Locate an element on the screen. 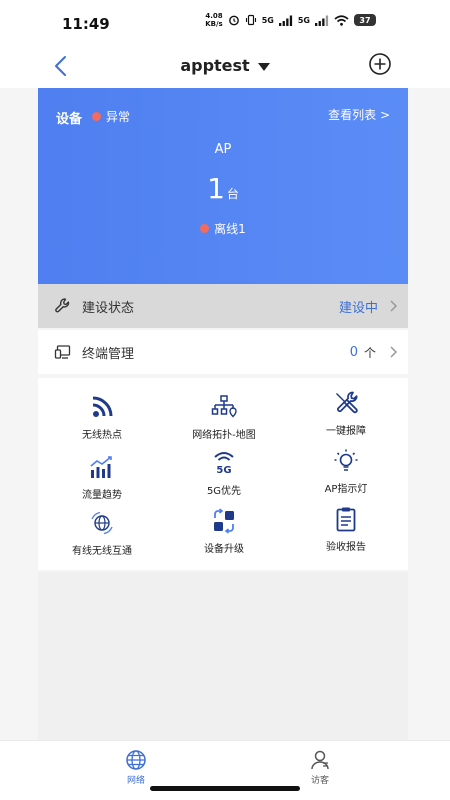 Image resolution: width=450 pixels, height=800 pixels. device-status: 异常 is located at coordinates (111, 116).